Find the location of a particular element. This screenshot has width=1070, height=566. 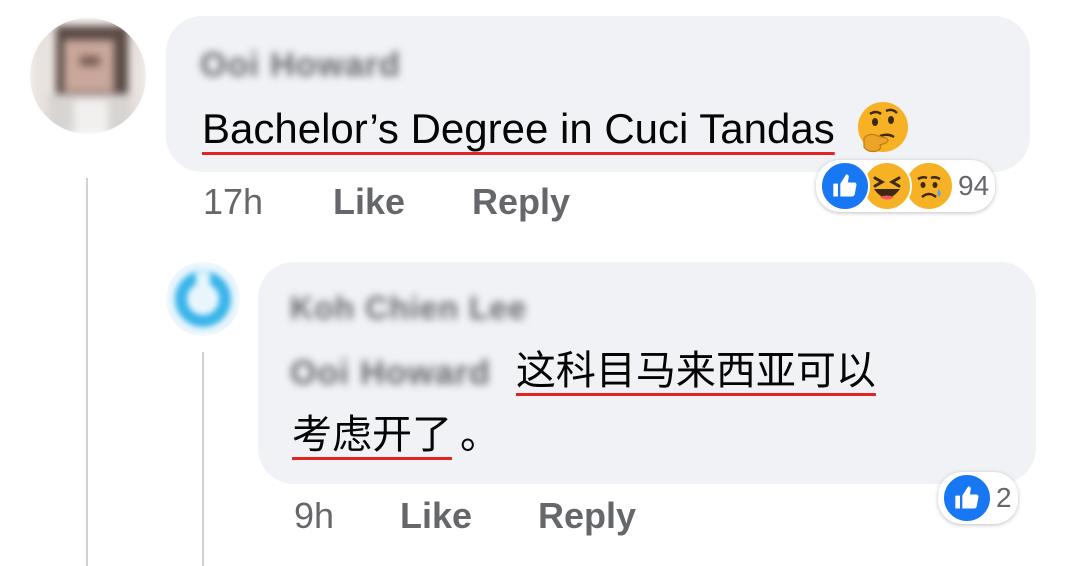

reply-reaction-summary: 2 is located at coordinates (978, 498).